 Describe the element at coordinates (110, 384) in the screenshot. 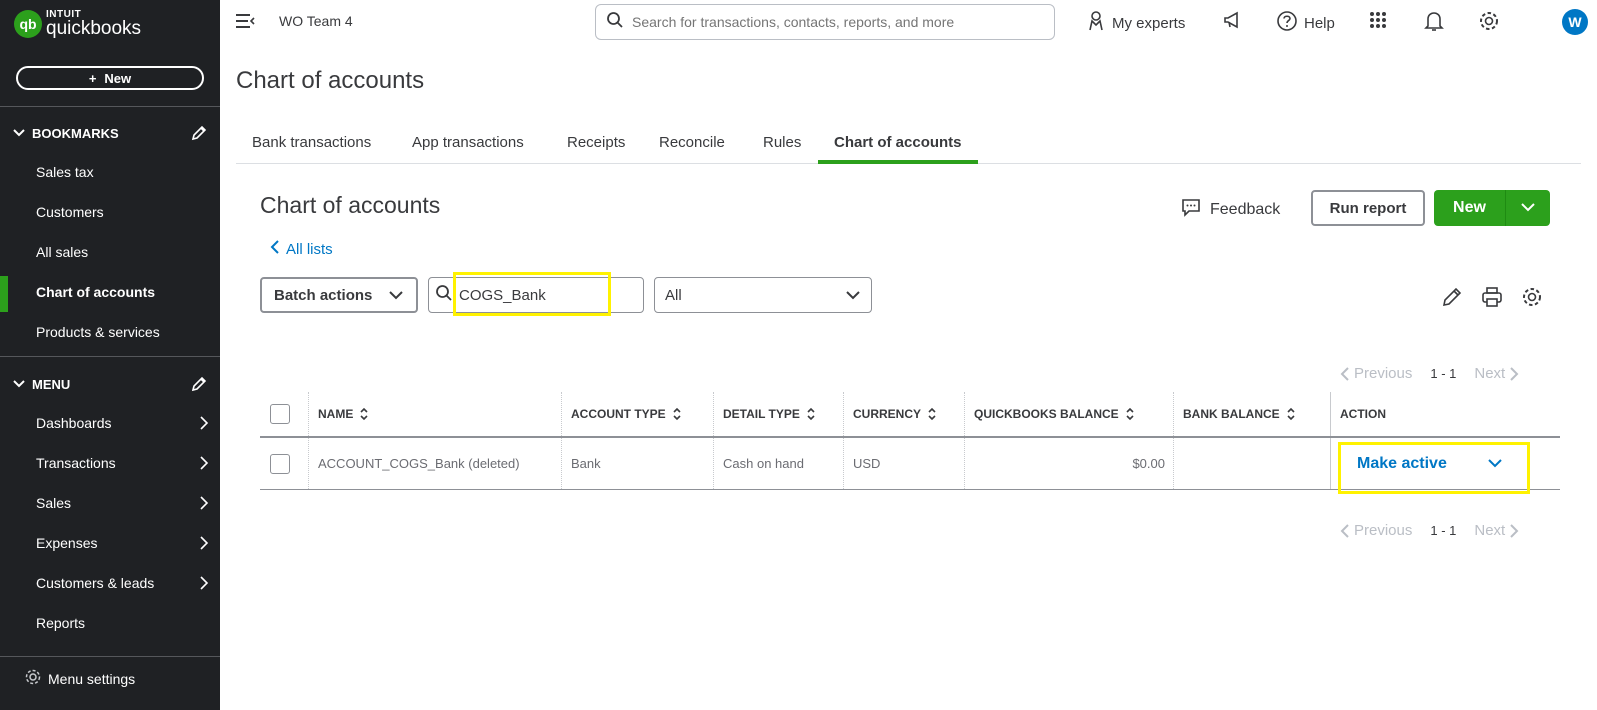

I see `menu-header: MENU` at that location.